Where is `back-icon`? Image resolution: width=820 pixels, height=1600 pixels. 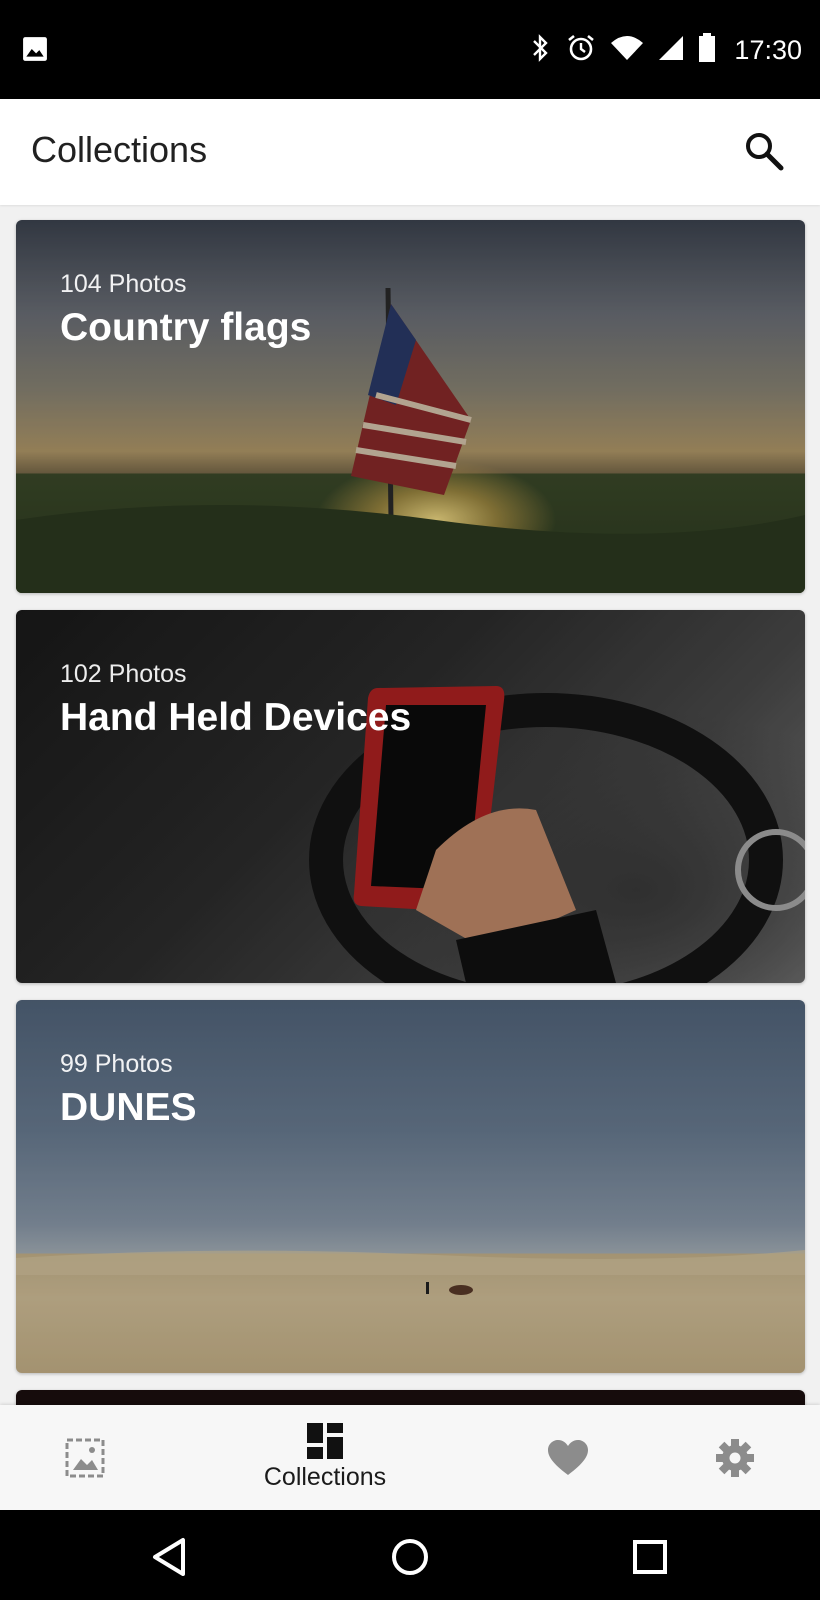
back-icon is located at coordinates (169, 1557).